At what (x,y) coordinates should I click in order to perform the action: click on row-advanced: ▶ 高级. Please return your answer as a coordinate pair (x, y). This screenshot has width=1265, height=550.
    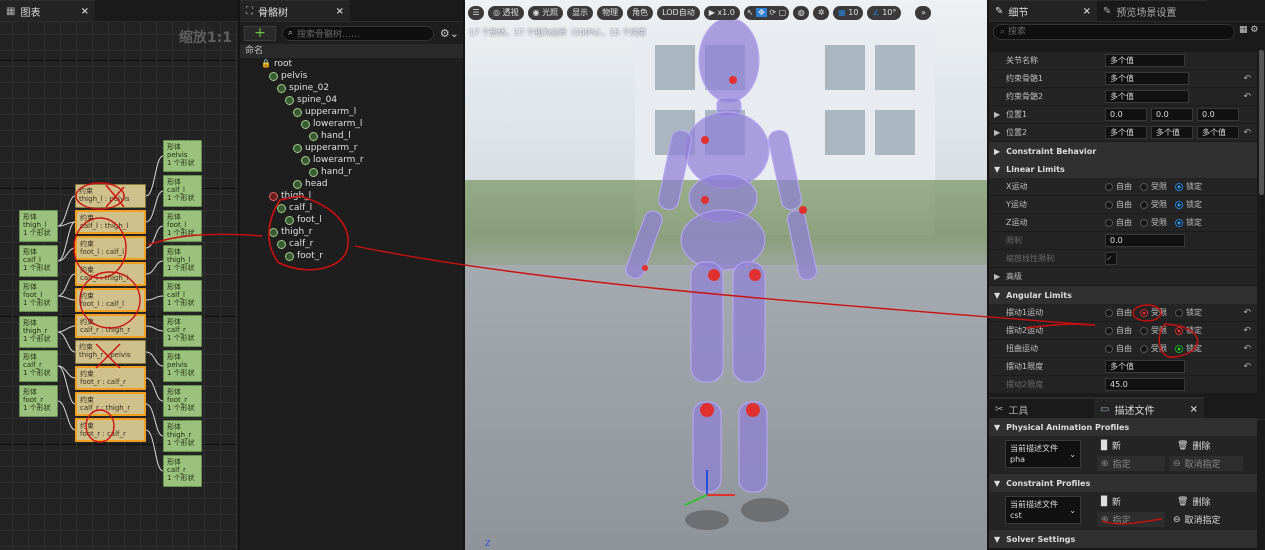
    Looking at the image, I should click on (1123, 277).